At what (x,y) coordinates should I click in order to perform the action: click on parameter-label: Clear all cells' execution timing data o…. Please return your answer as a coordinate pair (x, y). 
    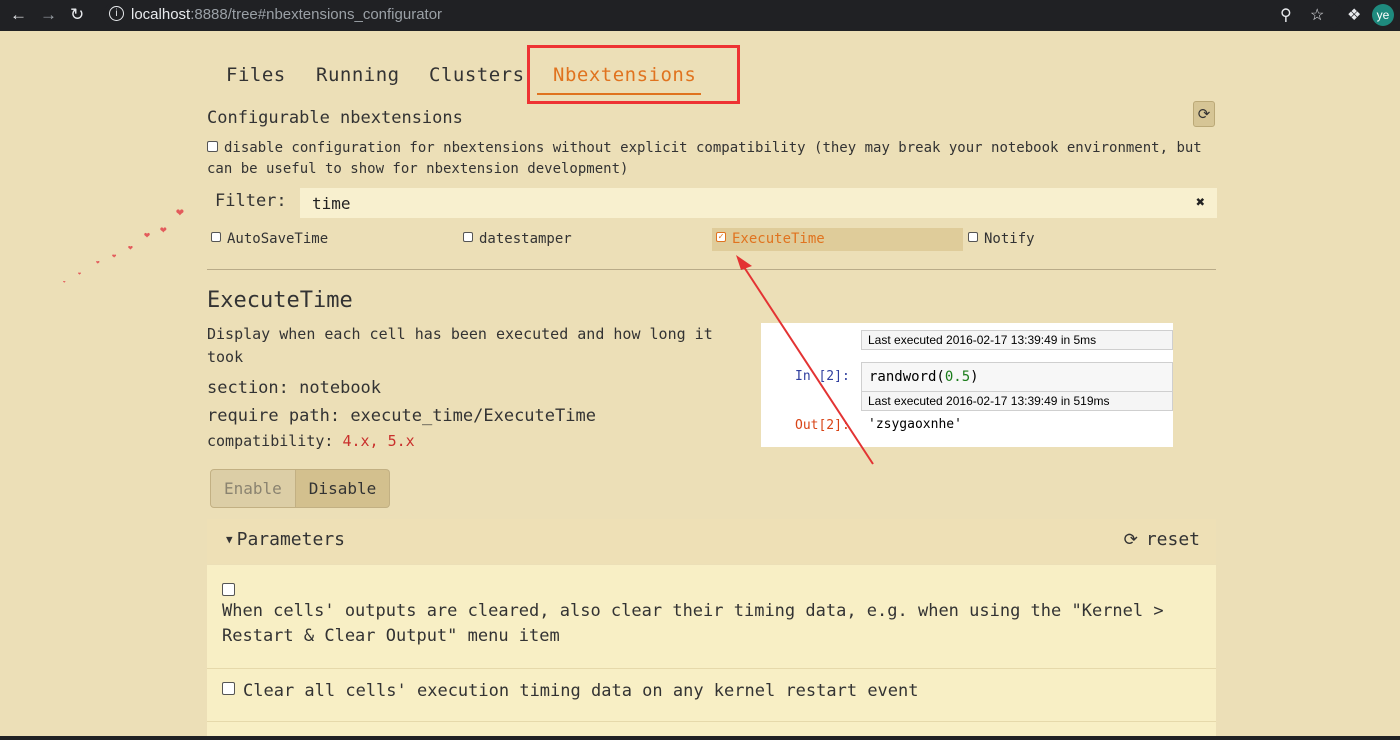
    Looking at the image, I should click on (581, 691).